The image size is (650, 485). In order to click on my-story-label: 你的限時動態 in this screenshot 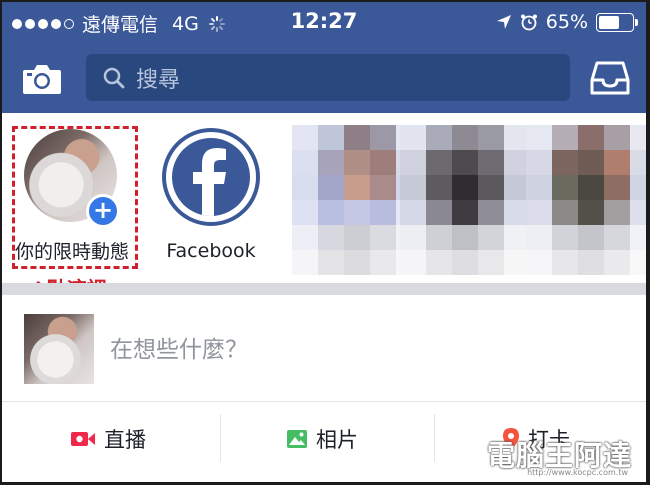, I will do `click(72, 250)`.